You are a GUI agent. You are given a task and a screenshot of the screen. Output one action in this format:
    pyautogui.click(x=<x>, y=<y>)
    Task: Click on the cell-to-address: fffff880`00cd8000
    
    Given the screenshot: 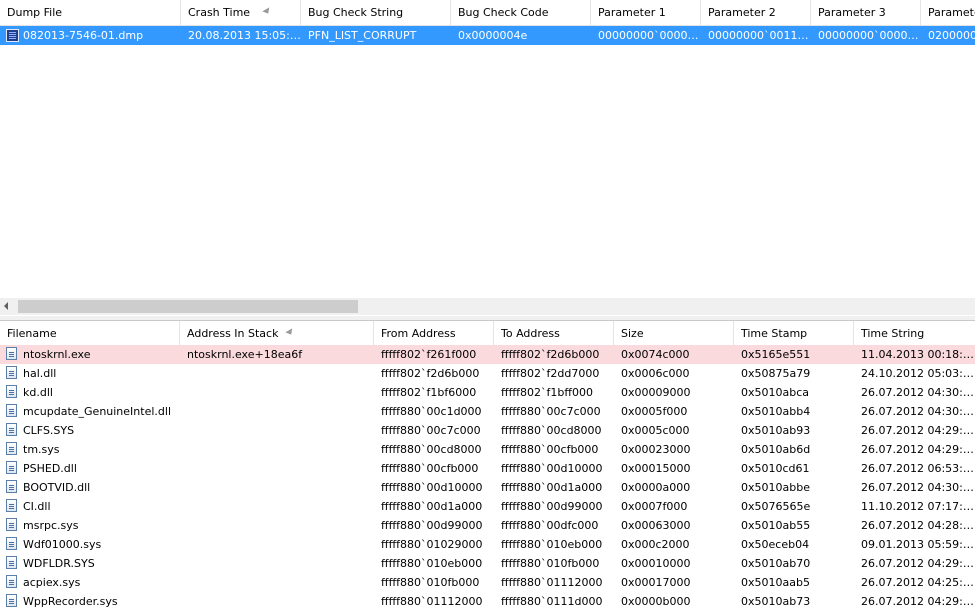 What is the action you would take?
    pyautogui.click(x=551, y=430)
    